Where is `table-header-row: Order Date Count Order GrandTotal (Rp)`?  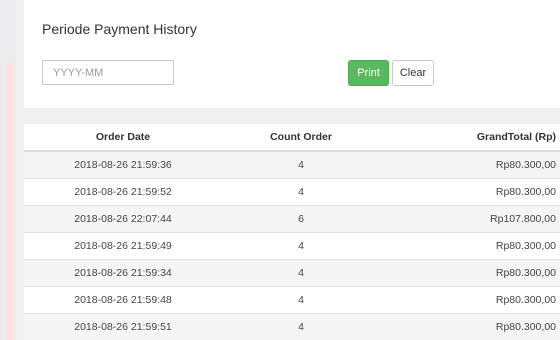 table-header-row: Order Date Count Order GrandTotal (Rp) is located at coordinates (292, 138).